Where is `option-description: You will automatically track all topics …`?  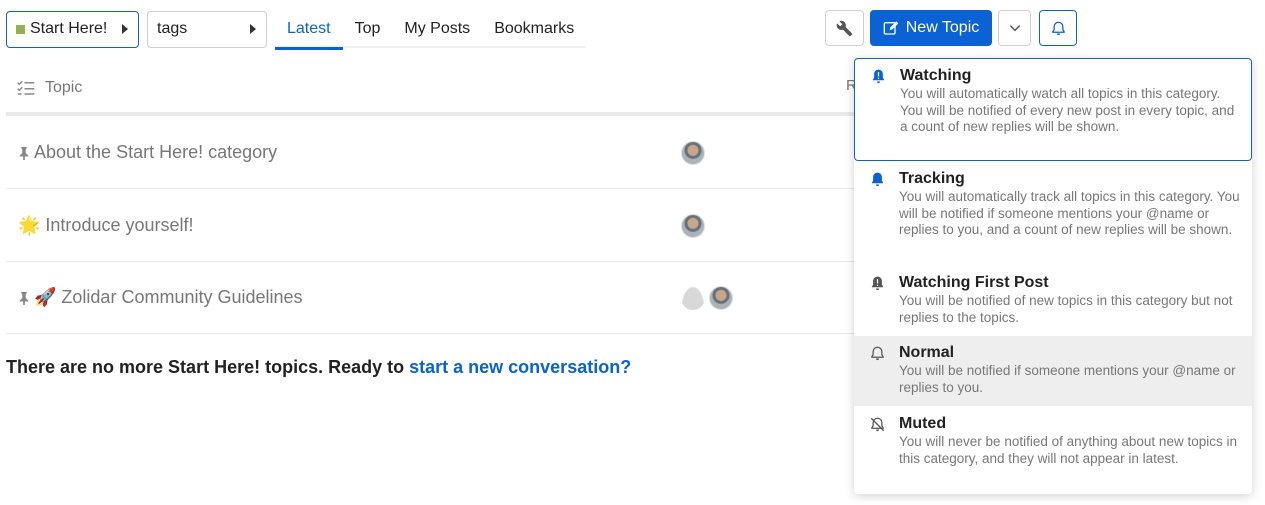 option-description: You will automatically track all topics … is located at coordinates (1069, 213).